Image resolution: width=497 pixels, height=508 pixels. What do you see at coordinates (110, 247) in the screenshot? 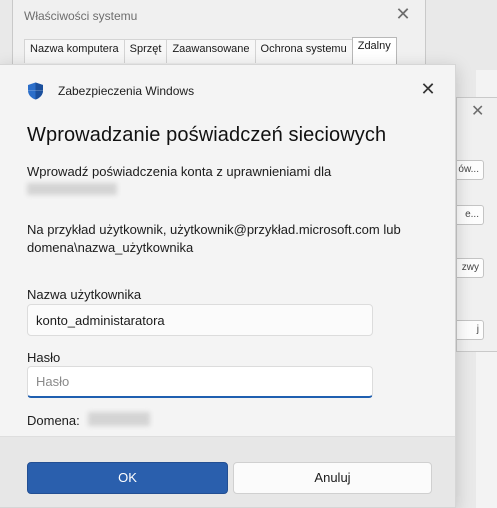
I see `example-text-line2: domena\nazwa_użytkownika` at bounding box center [110, 247].